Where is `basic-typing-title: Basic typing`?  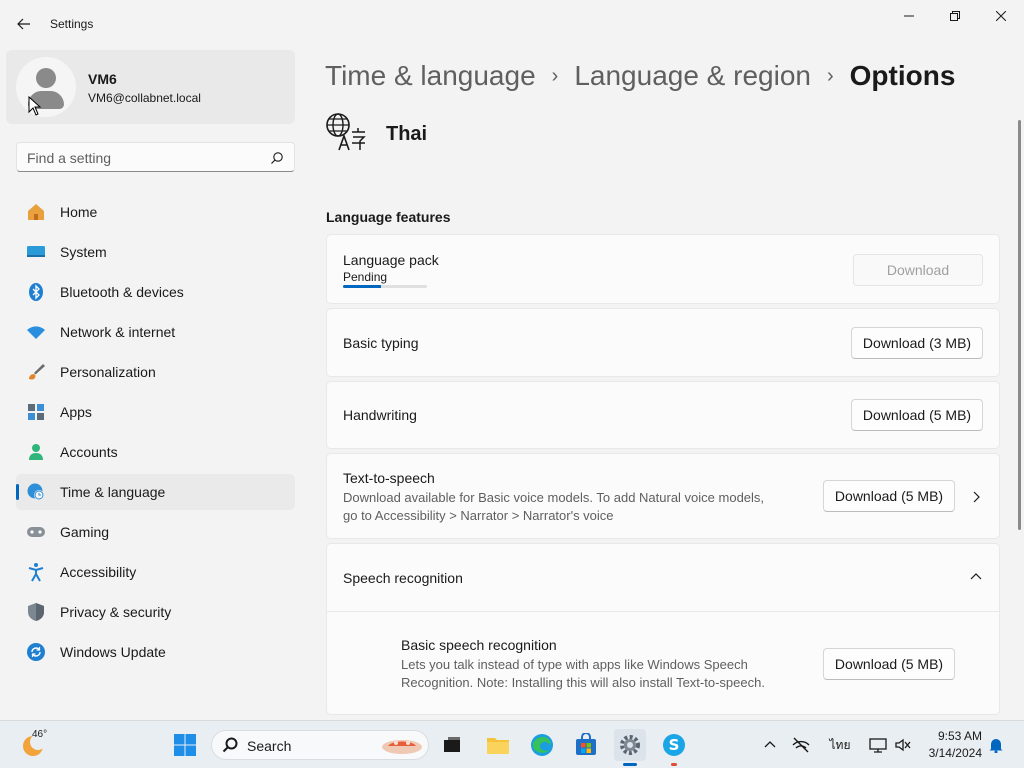 basic-typing-title: Basic typing is located at coordinates (381, 343).